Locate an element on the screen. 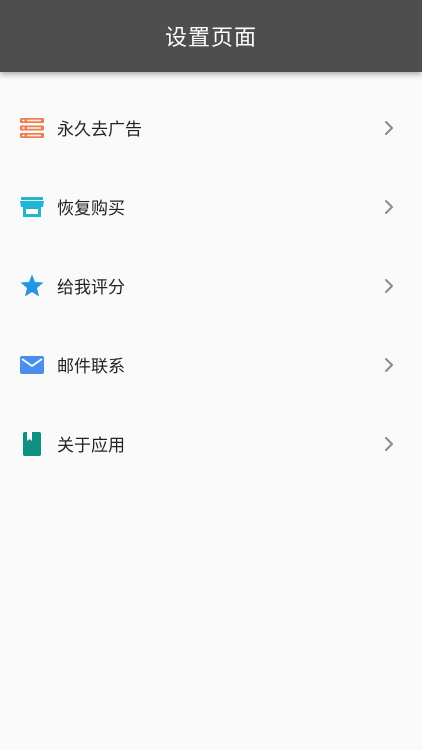  menu-item-label: 恢复购买 is located at coordinates (91, 209).